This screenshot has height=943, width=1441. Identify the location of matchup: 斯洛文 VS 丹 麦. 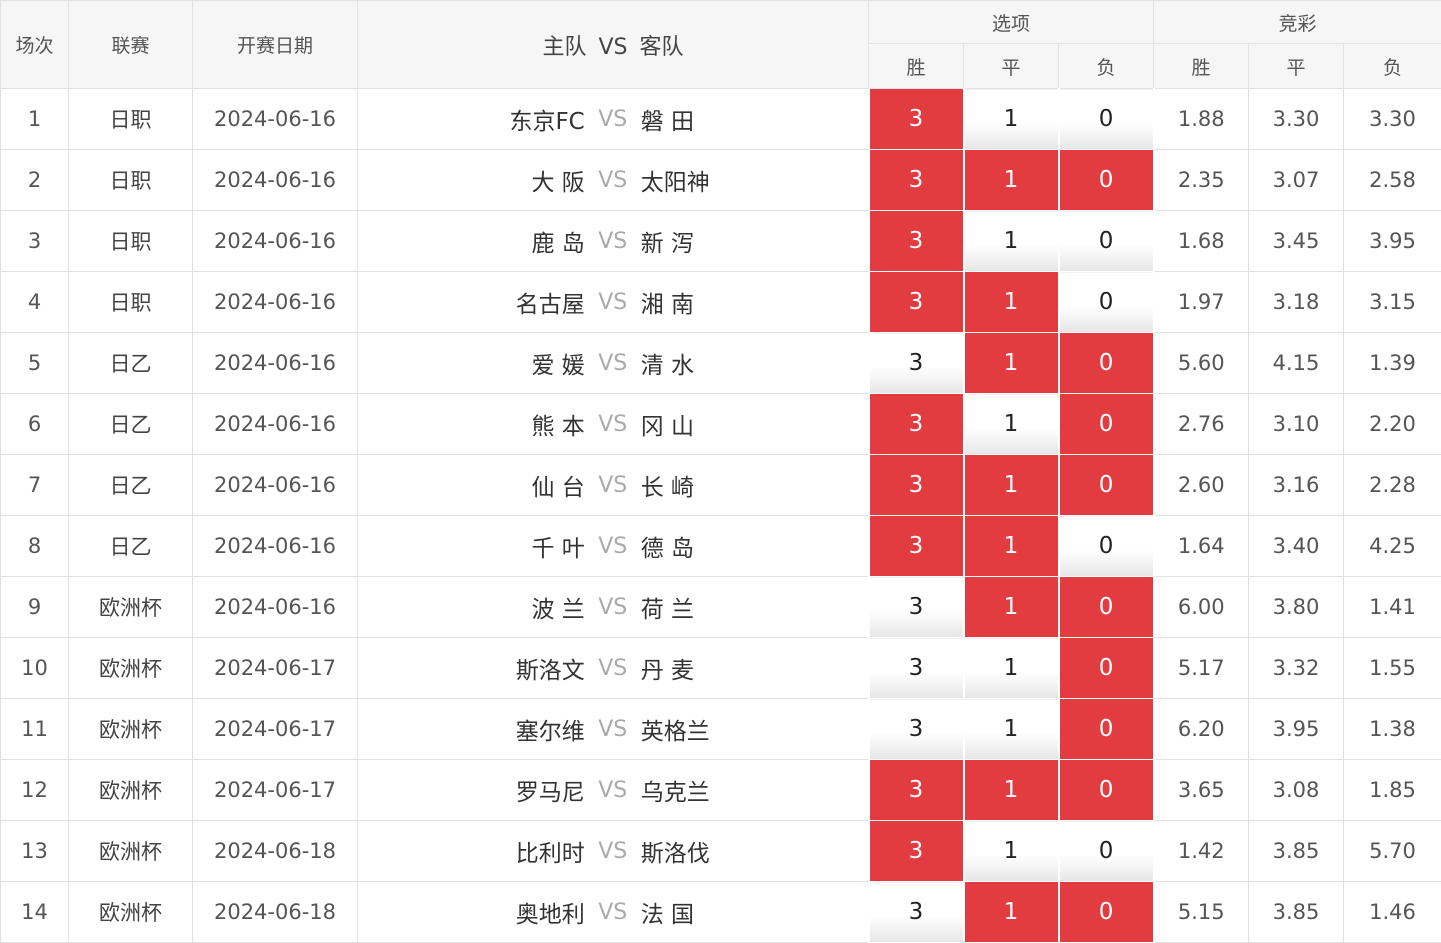
(613, 668).